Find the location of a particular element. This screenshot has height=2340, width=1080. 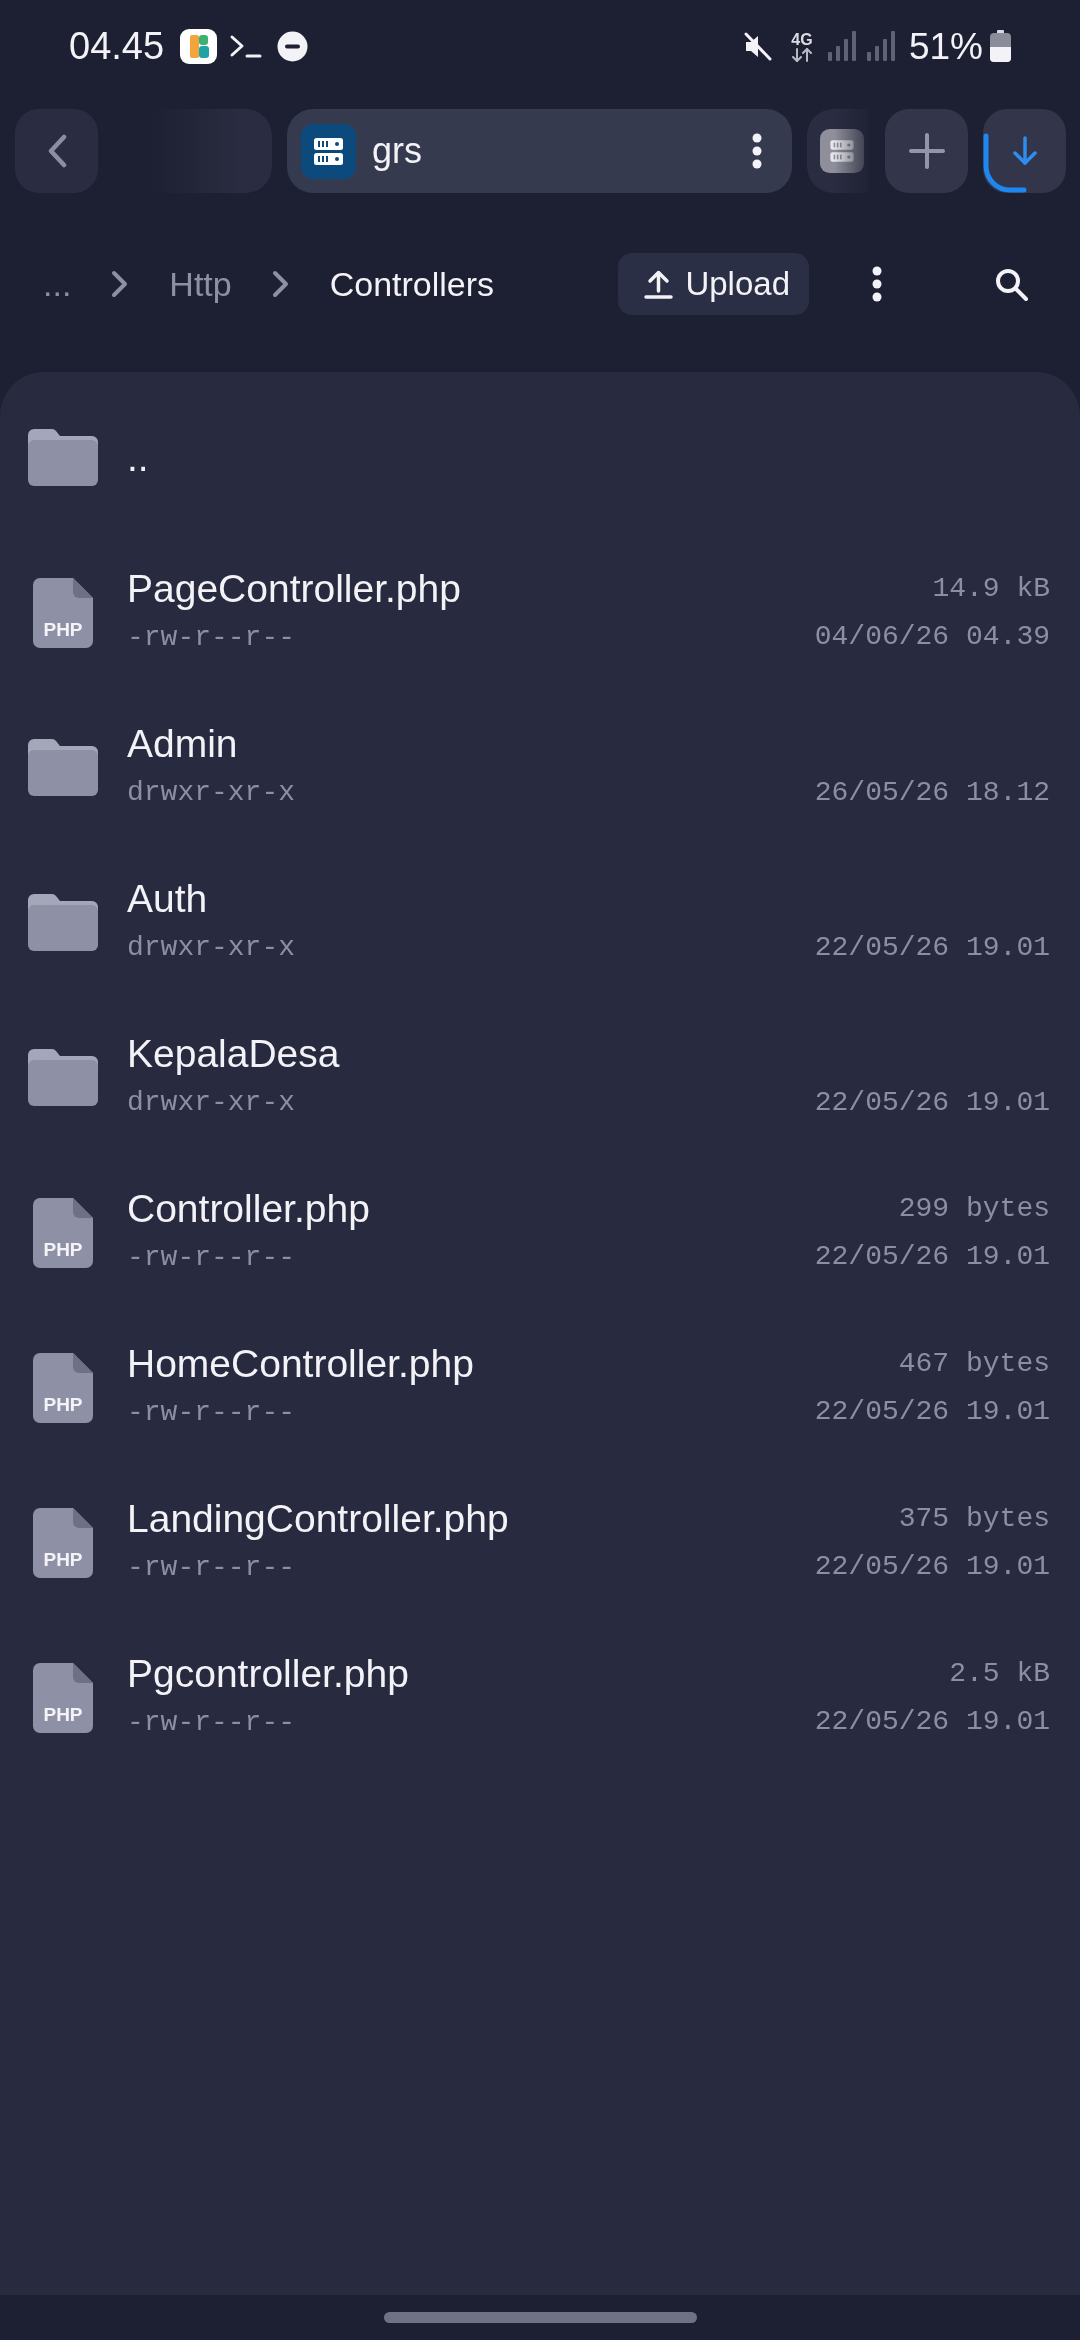

back-button is located at coordinates (56, 151).